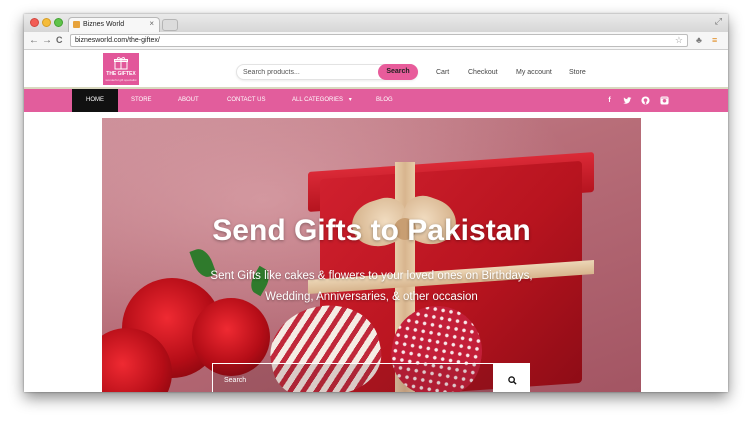  Describe the element at coordinates (679, 40) in the screenshot. I see `bookmark-star-icon: ☆` at that location.